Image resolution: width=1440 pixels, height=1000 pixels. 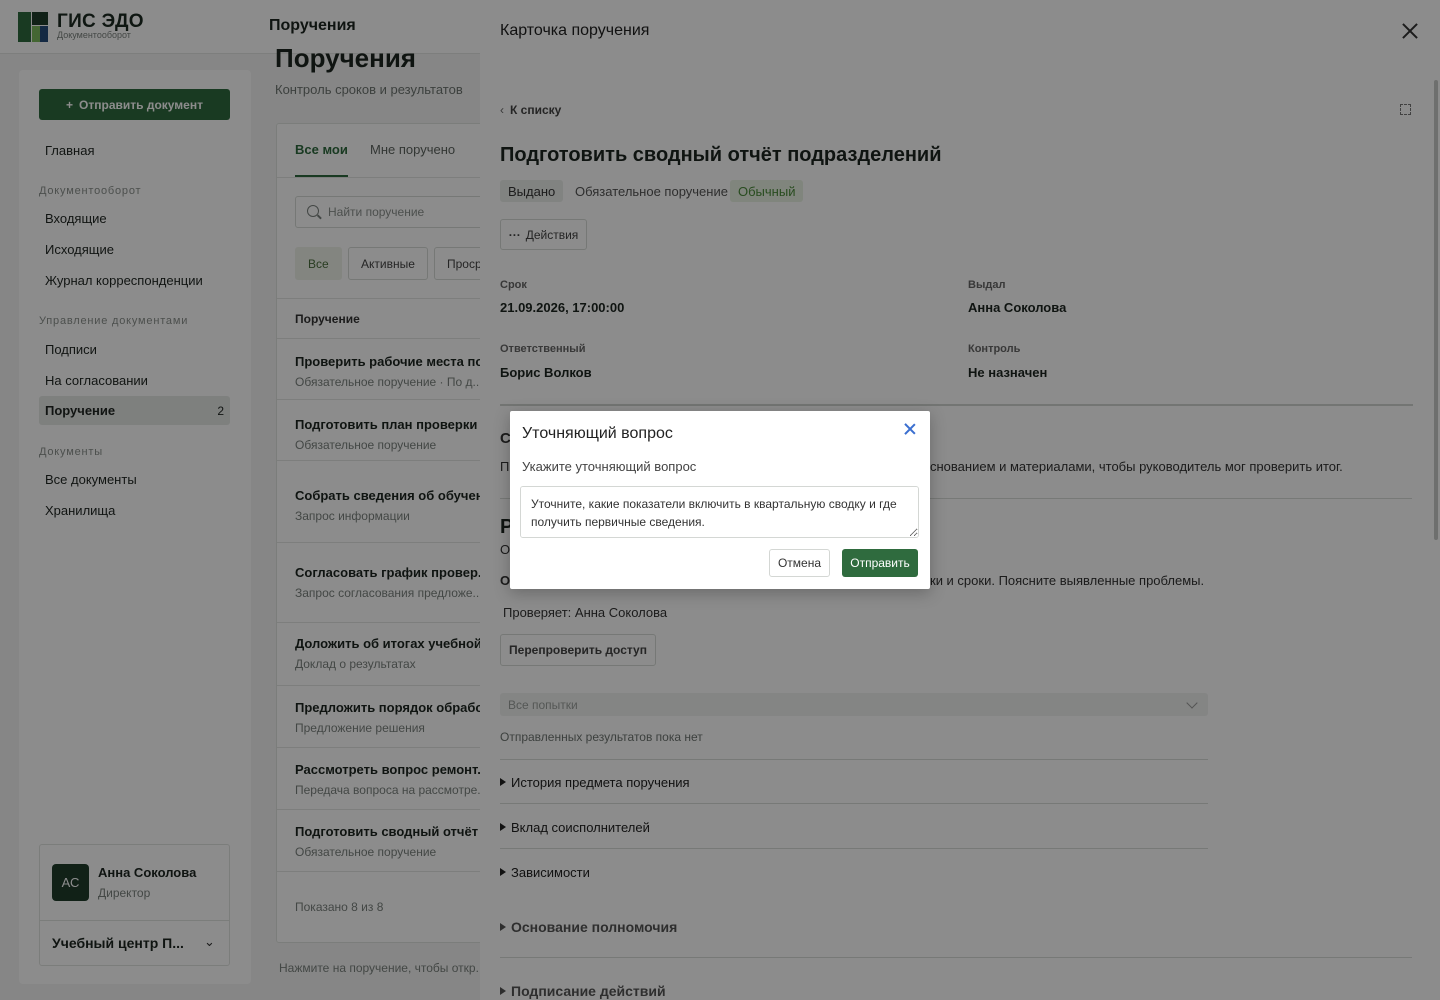 I want to click on cancel-button: Отмена, so click(x=799, y=563).